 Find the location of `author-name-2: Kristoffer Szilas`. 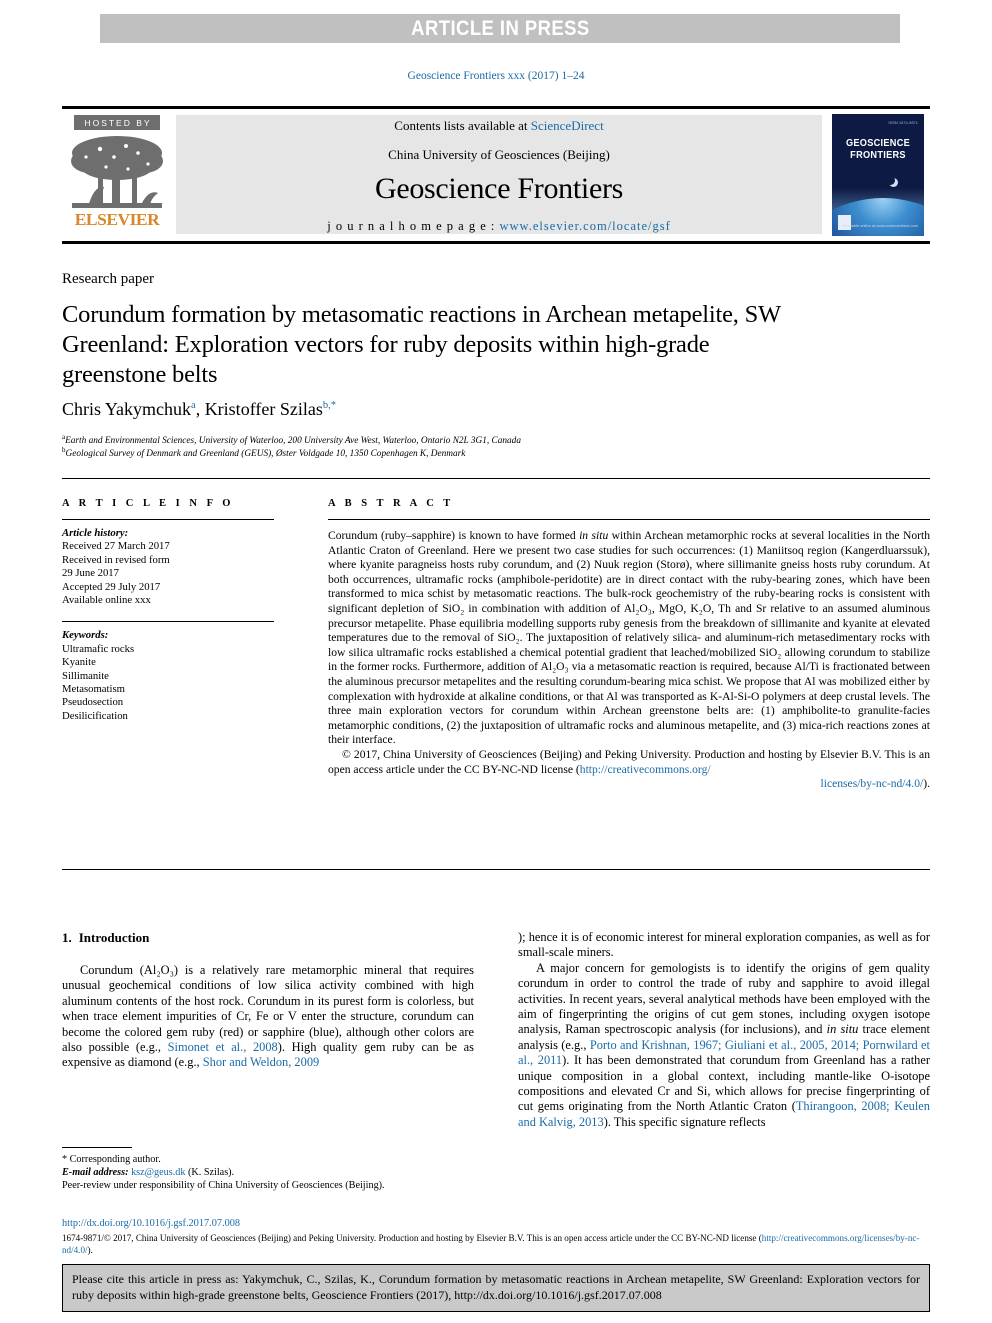

author-name-2: Kristoffer Szilas is located at coordinates (263, 409).